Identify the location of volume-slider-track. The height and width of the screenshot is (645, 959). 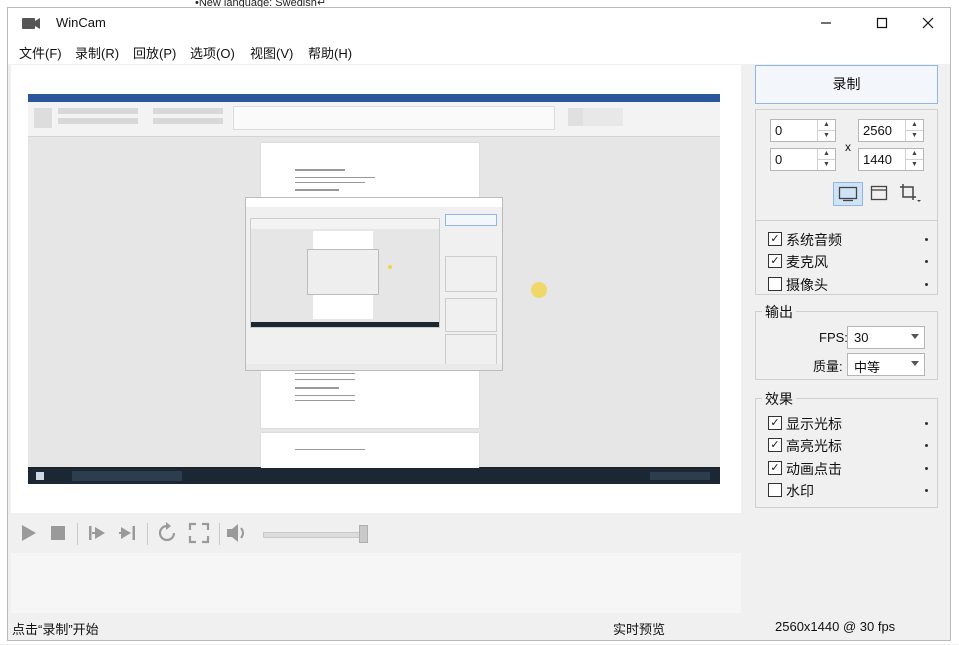
(314, 535).